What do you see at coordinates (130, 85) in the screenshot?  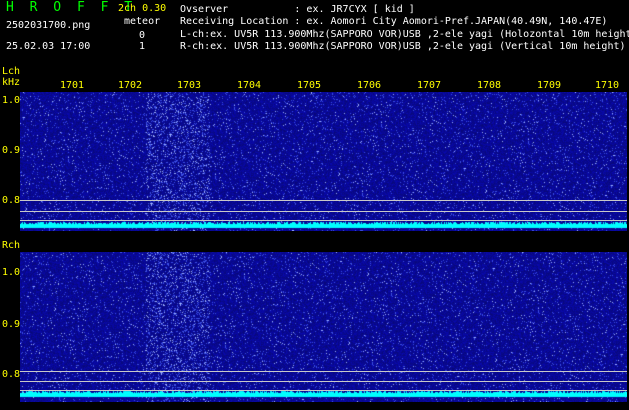 I see `time-tick: 1702` at bounding box center [130, 85].